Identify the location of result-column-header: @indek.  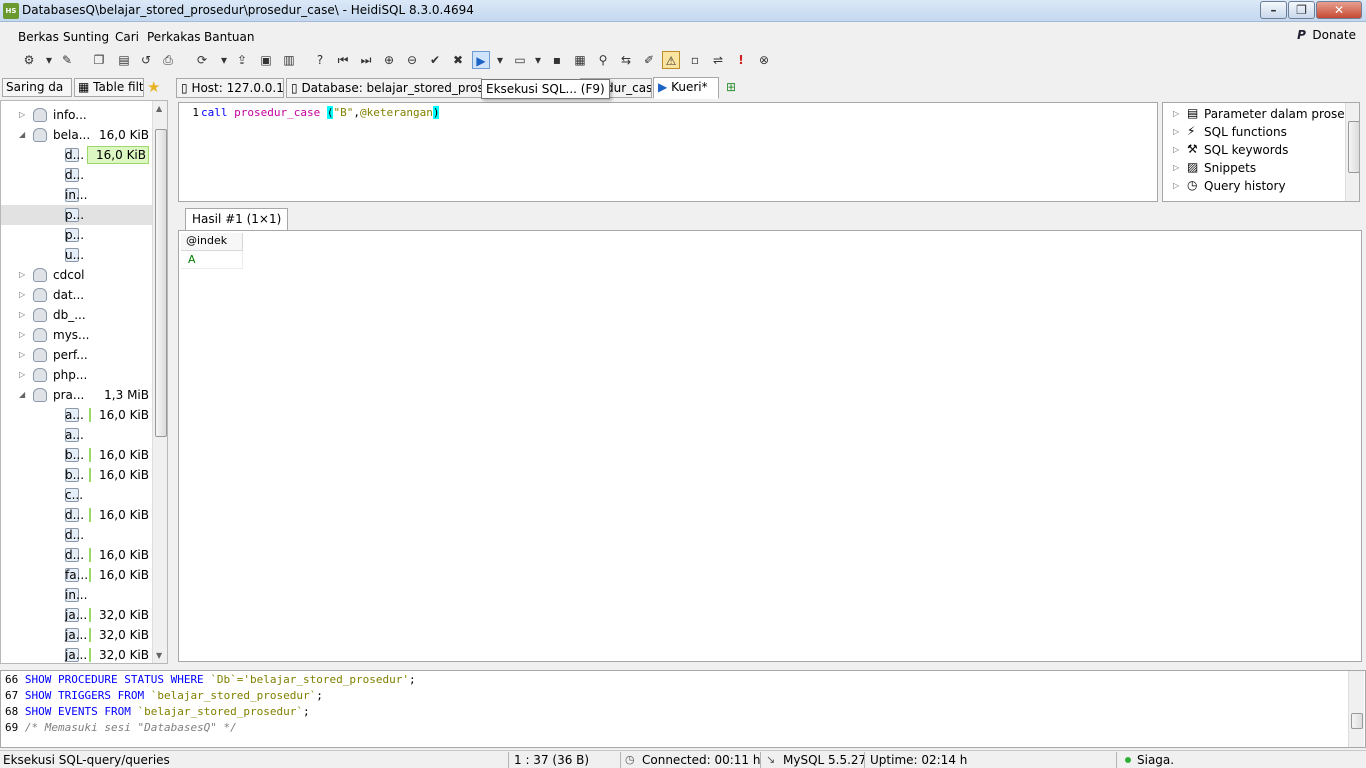
(212, 242).